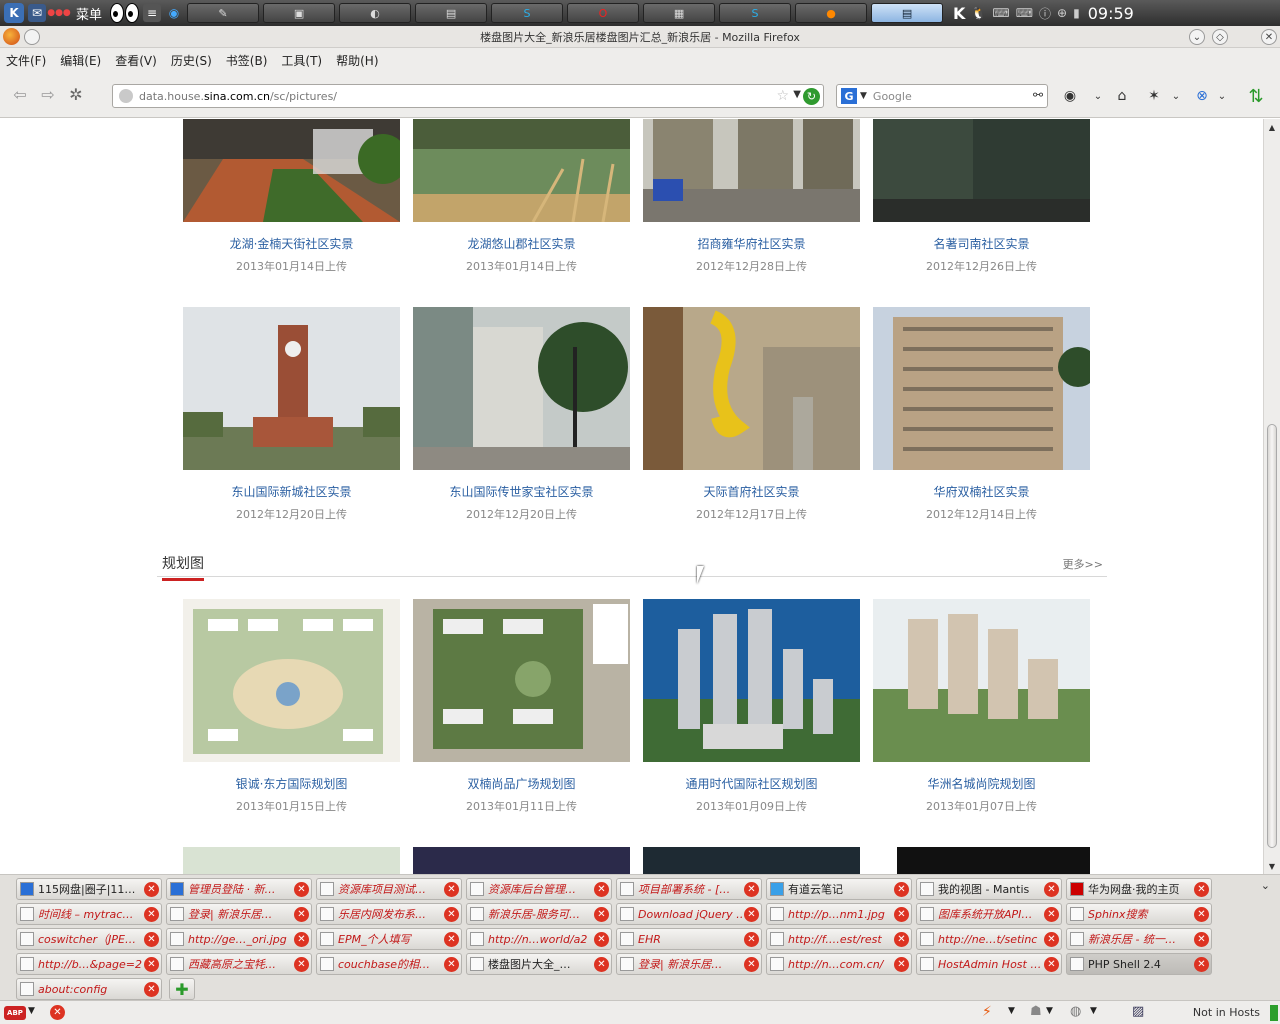 Image resolution: width=1280 pixels, height=1024 pixels. Describe the element at coordinates (981, 243) in the screenshot. I see `card-title: 名著司南社区实景` at that location.